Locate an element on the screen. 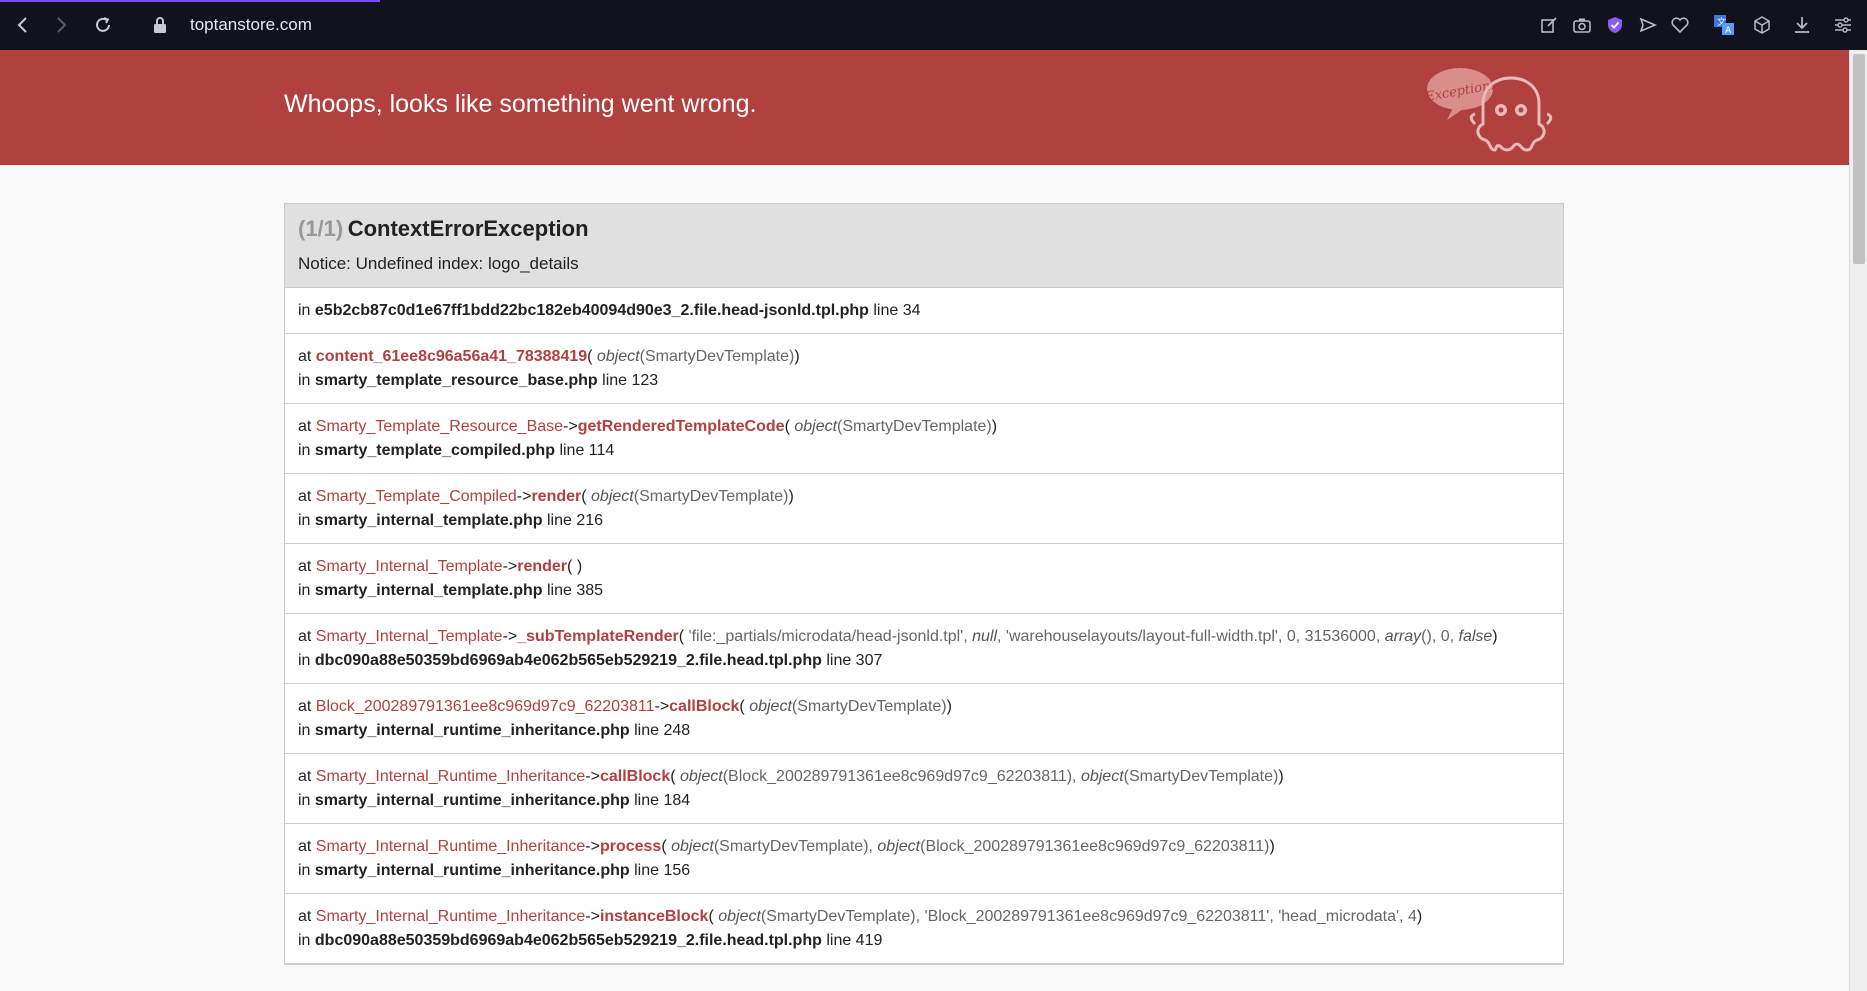 This screenshot has height=991, width=1867. menu-icon is located at coordinates (1843, 25).